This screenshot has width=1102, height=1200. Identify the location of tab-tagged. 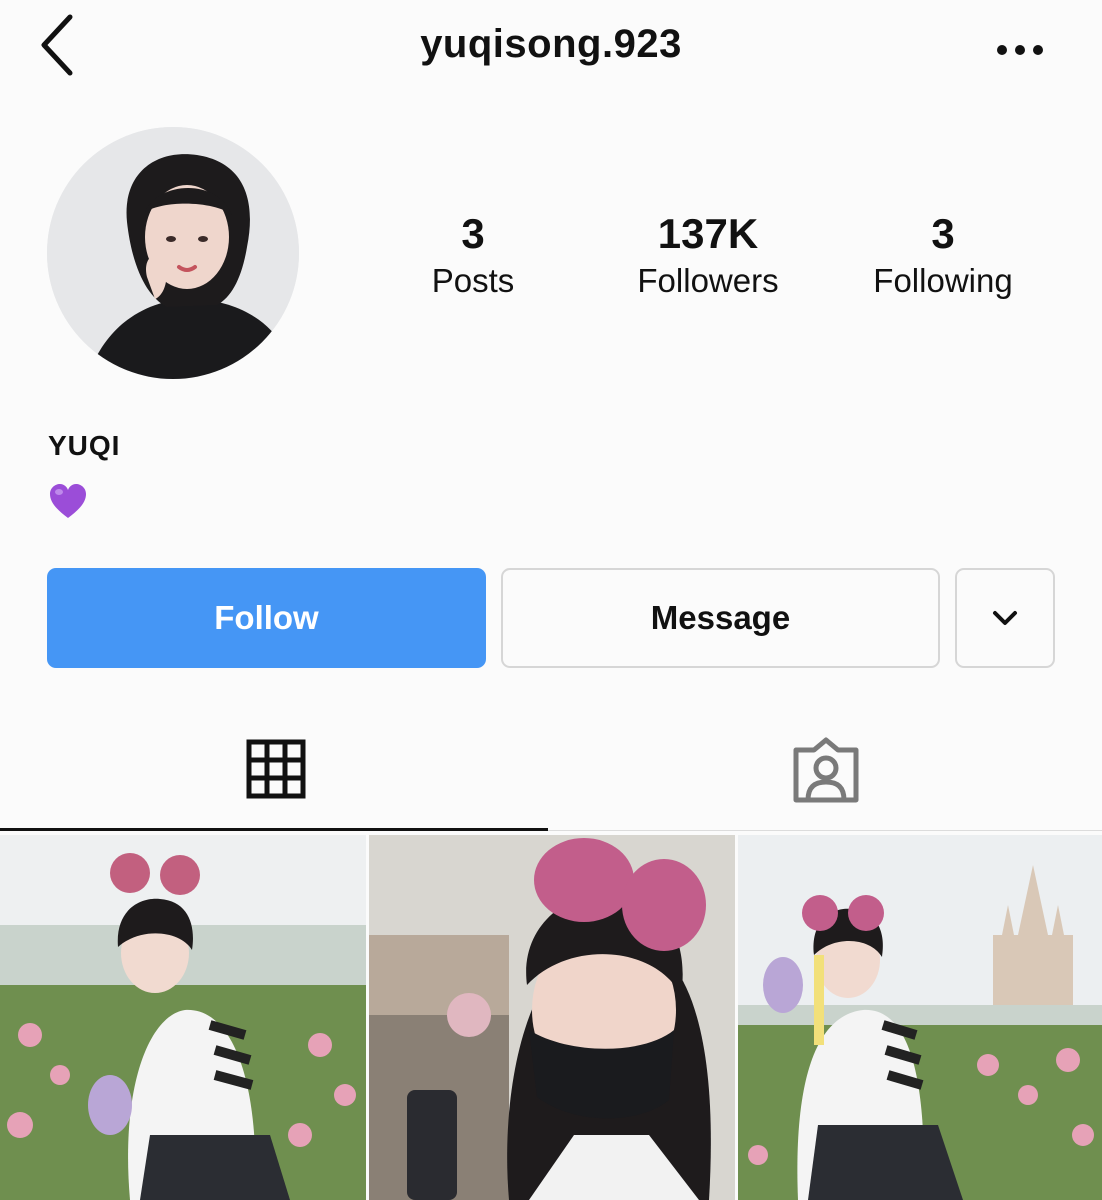
(826, 776).